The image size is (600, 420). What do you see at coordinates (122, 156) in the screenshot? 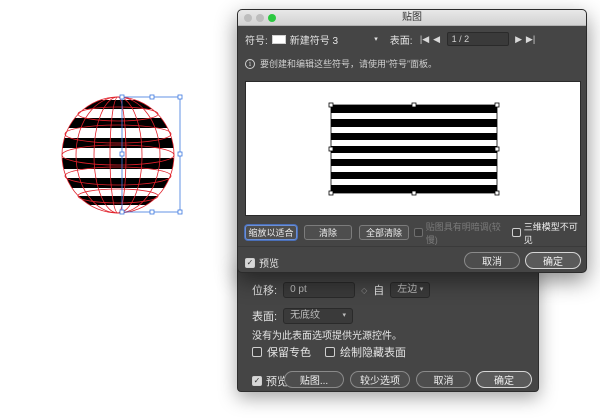
I see `striped-sphere-artwork` at bounding box center [122, 156].